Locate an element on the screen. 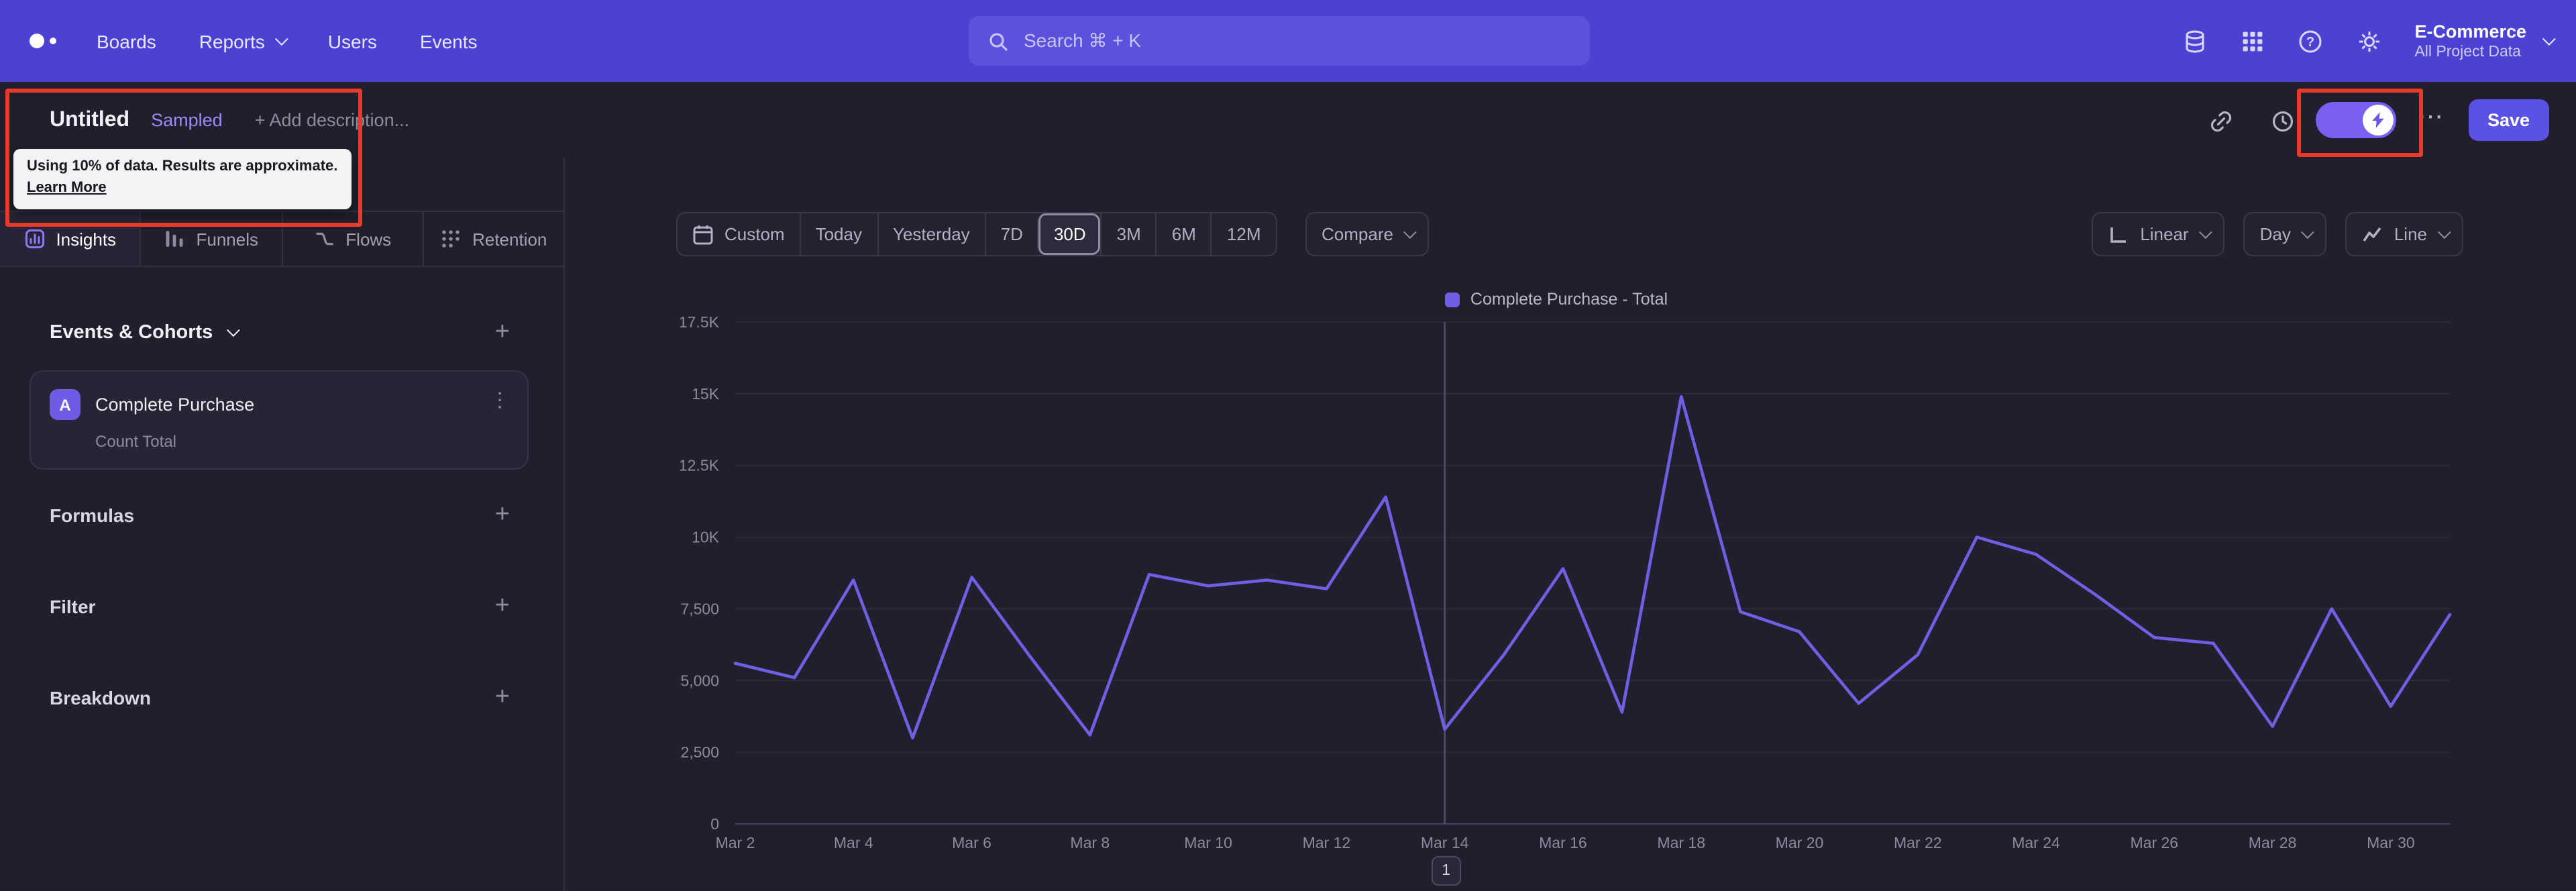  svg-text: 7,500 is located at coordinates (699, 608).